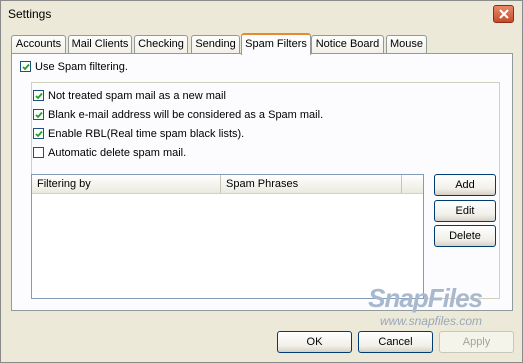 The width and height of the screenshot is (523, 363). What do you see at coordinates (465, 211) in the screenshot?
I see `edit-button: Edit` at bounding box center [465, 211].